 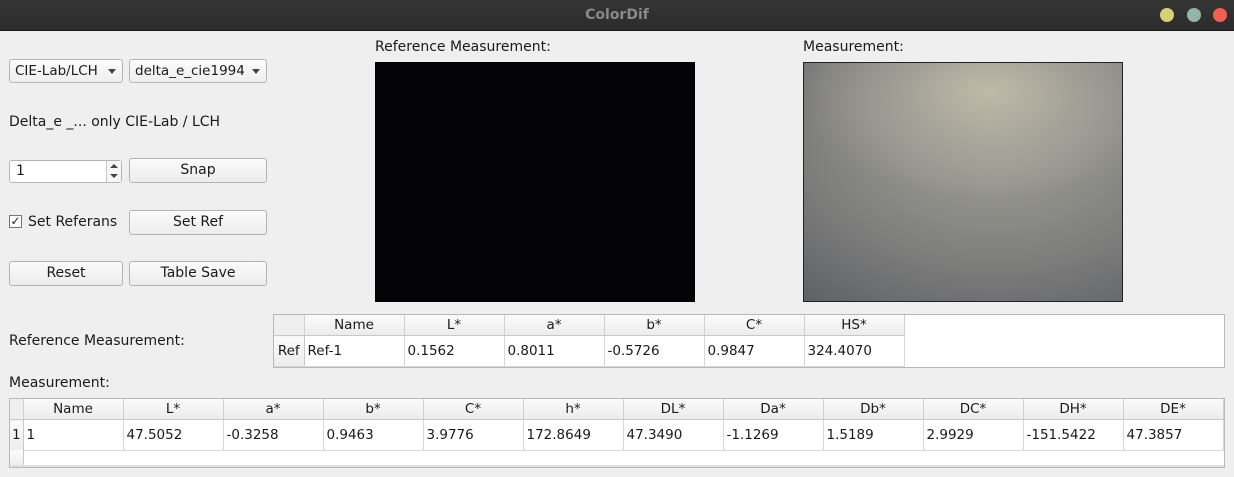 What do you see at coordinates (654, 351) in the screenshot?
I see `table-cell: -0.5726` at bounding box center [654, 351].